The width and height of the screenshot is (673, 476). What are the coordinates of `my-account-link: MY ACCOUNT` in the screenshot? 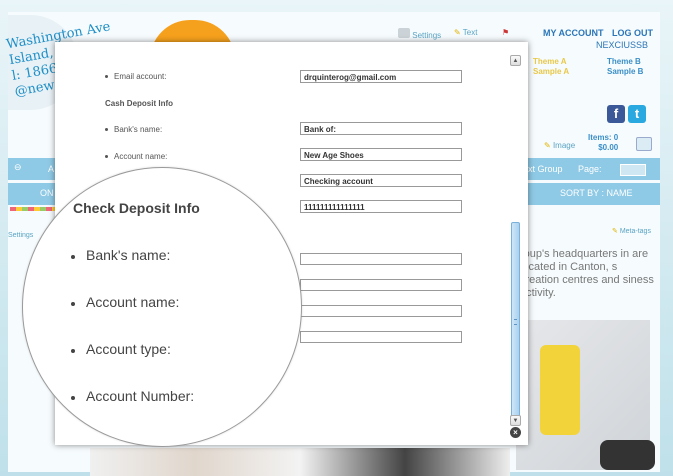 It's located at (573, 33).